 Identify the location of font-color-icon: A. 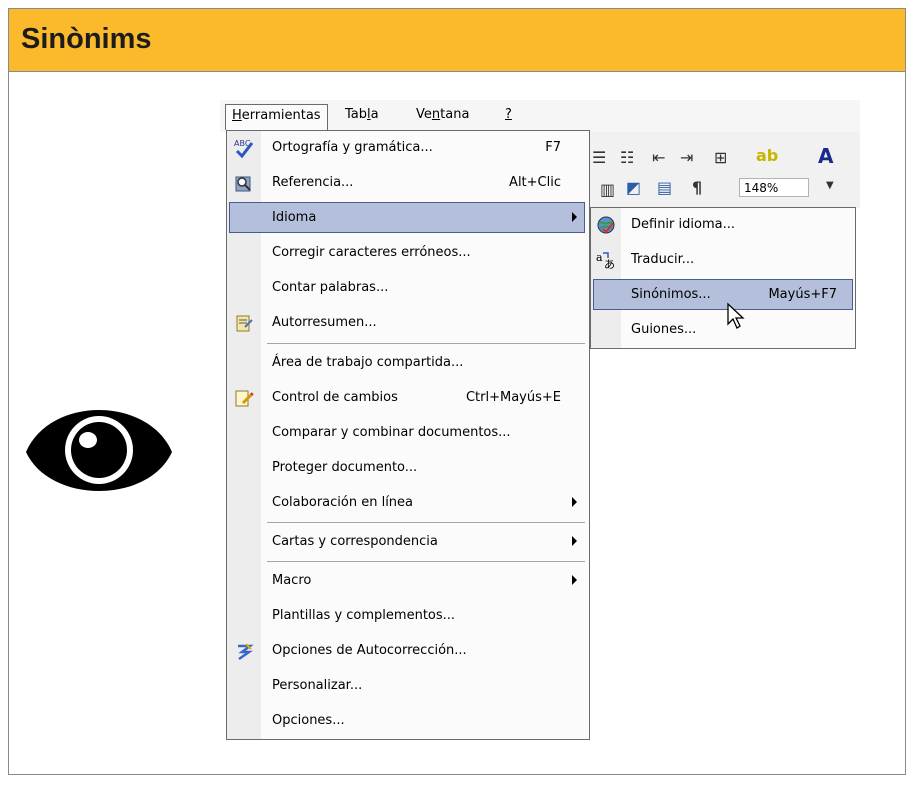
(825, 156).